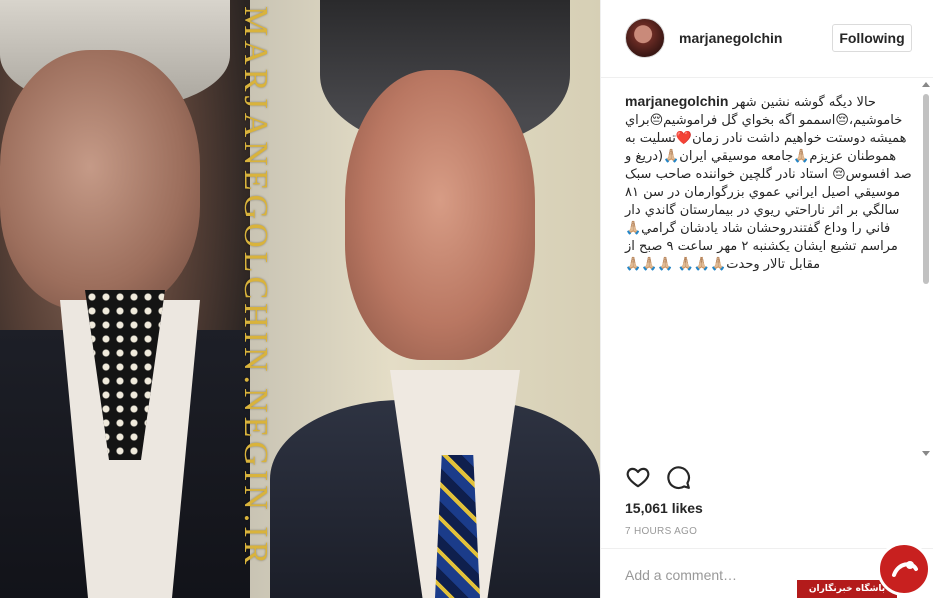  I want to click on site-logo-emblem-icon, so click(904, 569).